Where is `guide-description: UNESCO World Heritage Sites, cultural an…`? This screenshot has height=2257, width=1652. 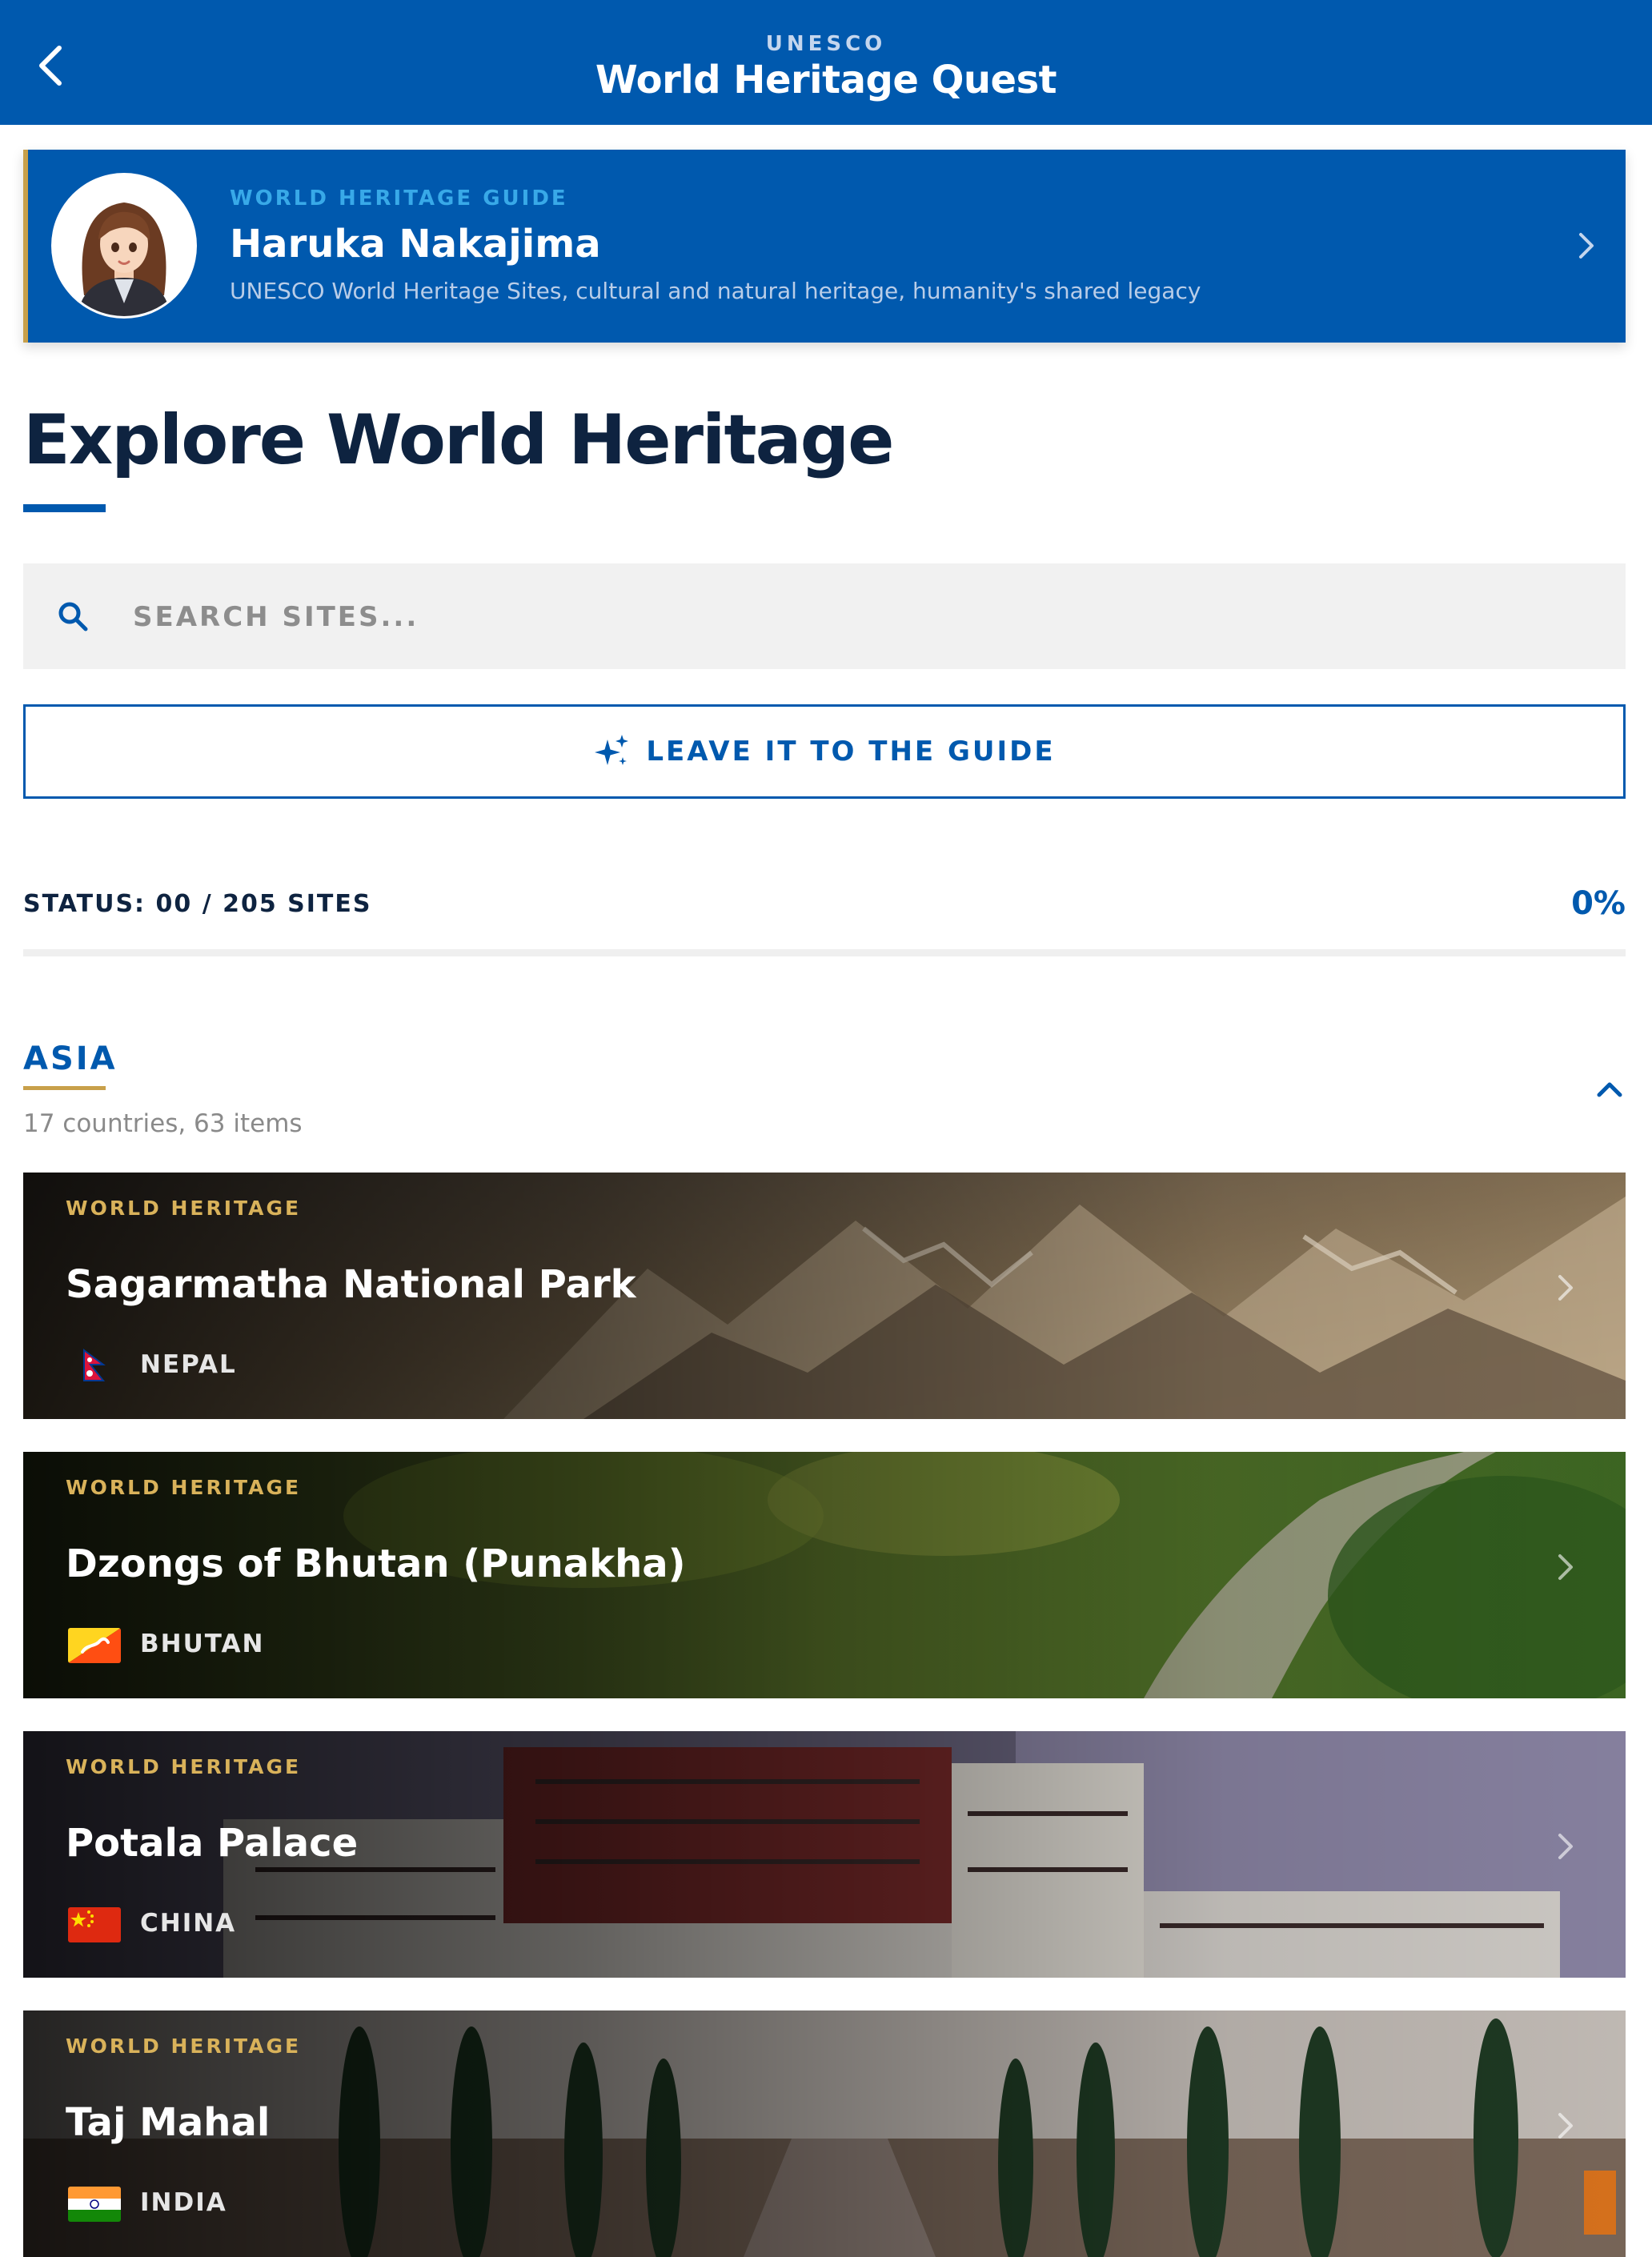
guide-description: UNESCO World Heritage Sites, cultural an… is located at coordinates (715, 291).